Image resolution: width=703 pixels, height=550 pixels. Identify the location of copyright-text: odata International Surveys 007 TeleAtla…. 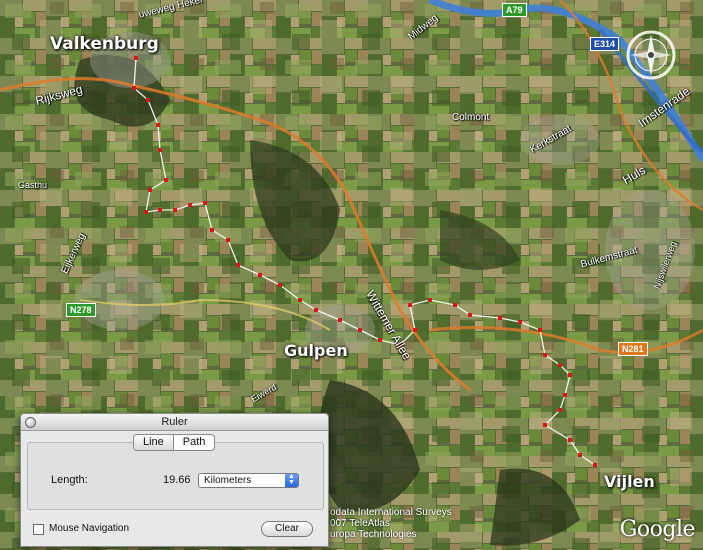
(391, 523).